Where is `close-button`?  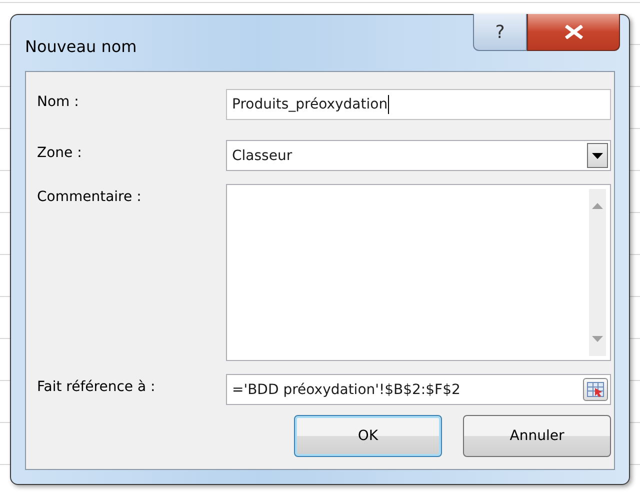 close-button is located at coordinates (573, 32).